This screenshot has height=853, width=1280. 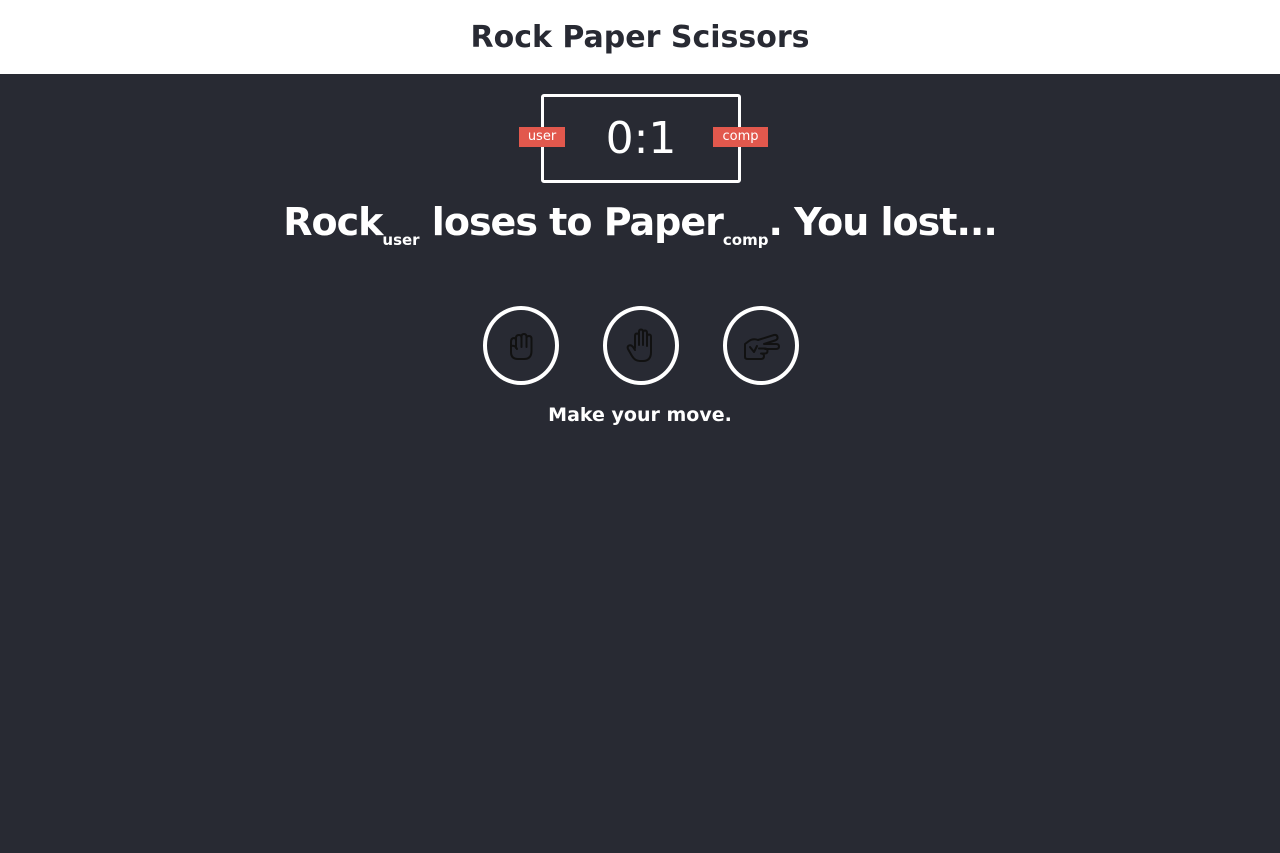 What do you see at coordinates (663, 222) in the screenshot?
I see `result-comp-choice: Paper` at bounding box center [663, 222].